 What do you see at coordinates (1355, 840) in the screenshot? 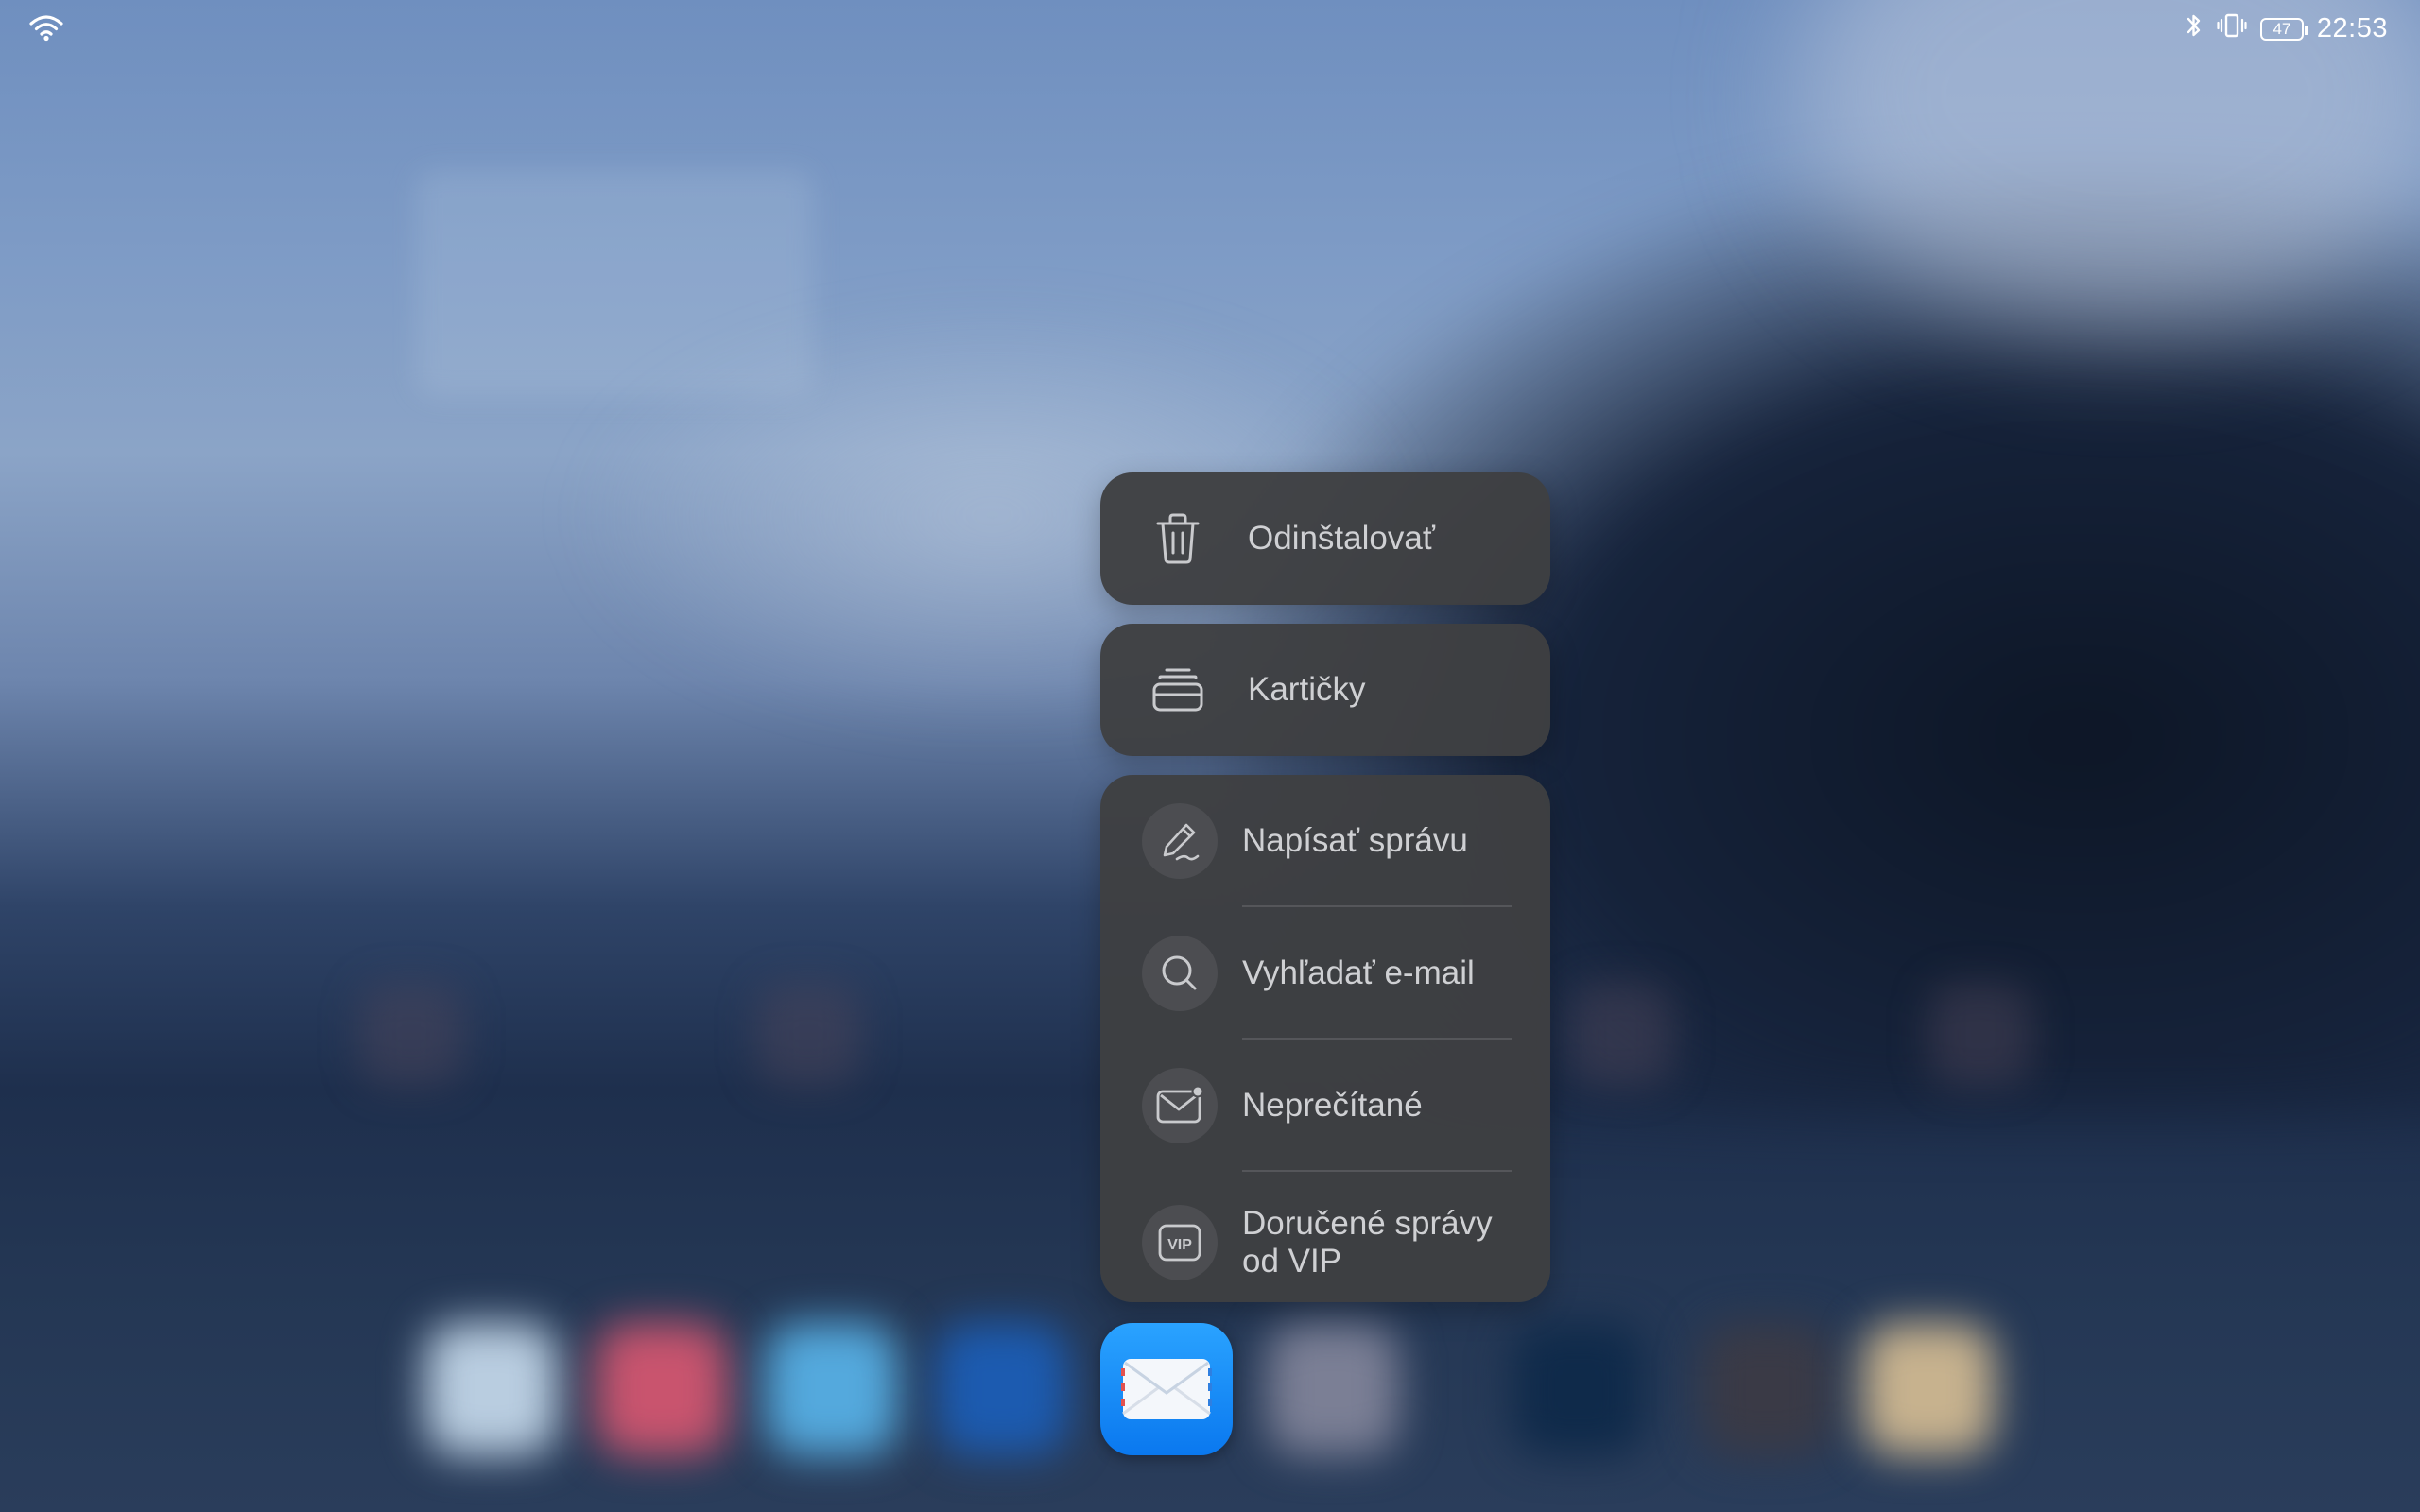
I see `shortcut-label: Napísať správu` at bounding box center [1355, 840].